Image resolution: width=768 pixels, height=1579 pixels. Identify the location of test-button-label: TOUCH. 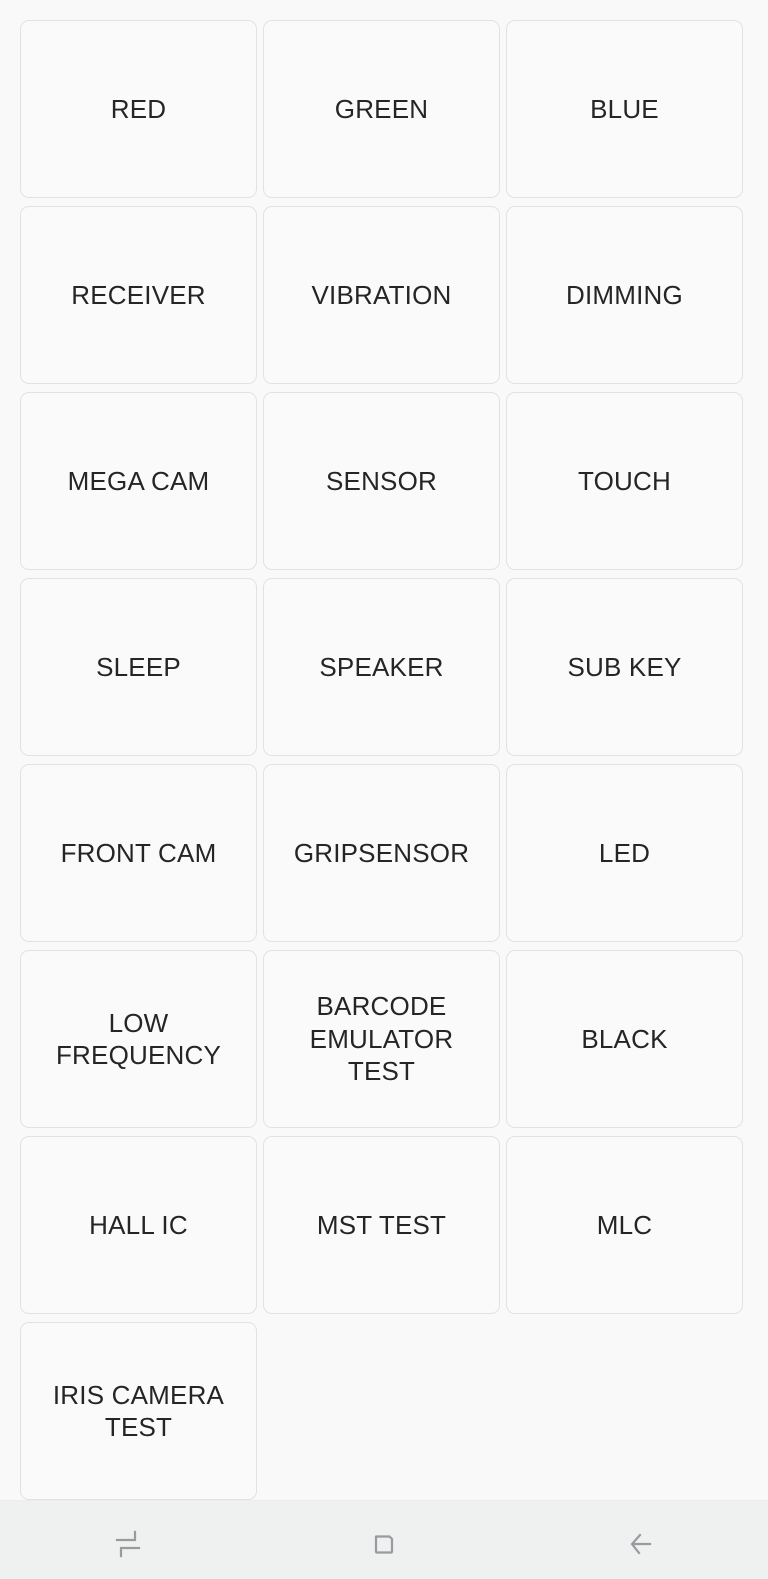
(624, 480).